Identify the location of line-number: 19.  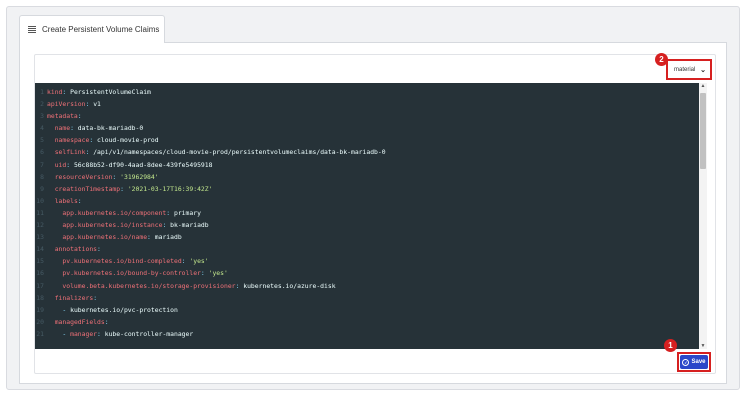
(40, 309).